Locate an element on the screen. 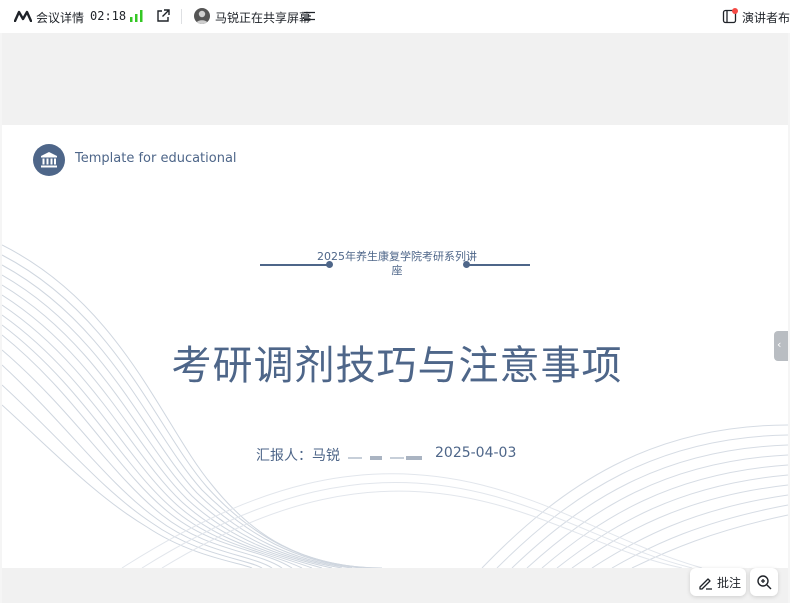  presenter-layout-button: 演讲者布局 is located at coordinates (766, 17).